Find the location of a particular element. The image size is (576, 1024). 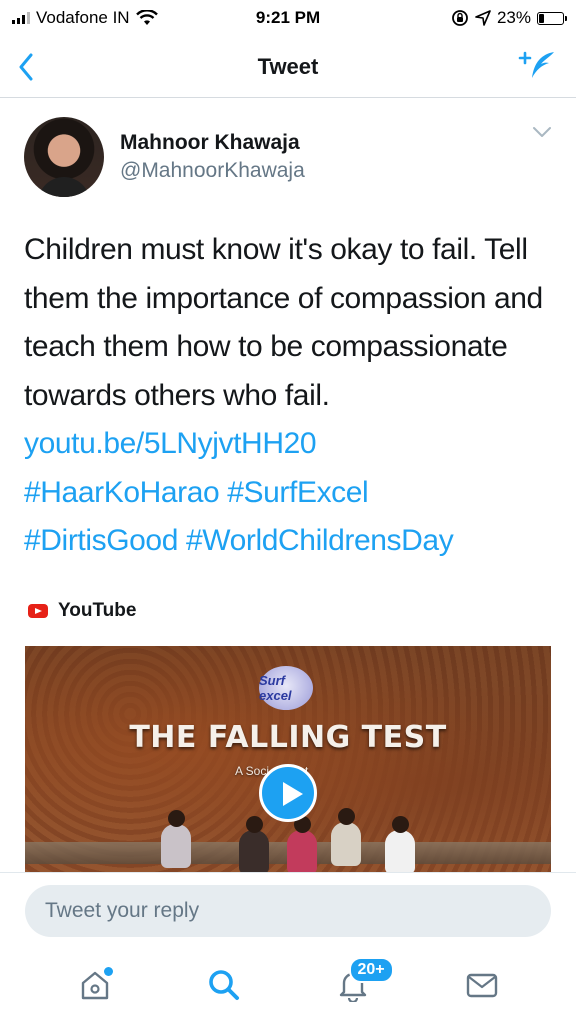

card-source: YouTube is located at coordinates (82, 611).